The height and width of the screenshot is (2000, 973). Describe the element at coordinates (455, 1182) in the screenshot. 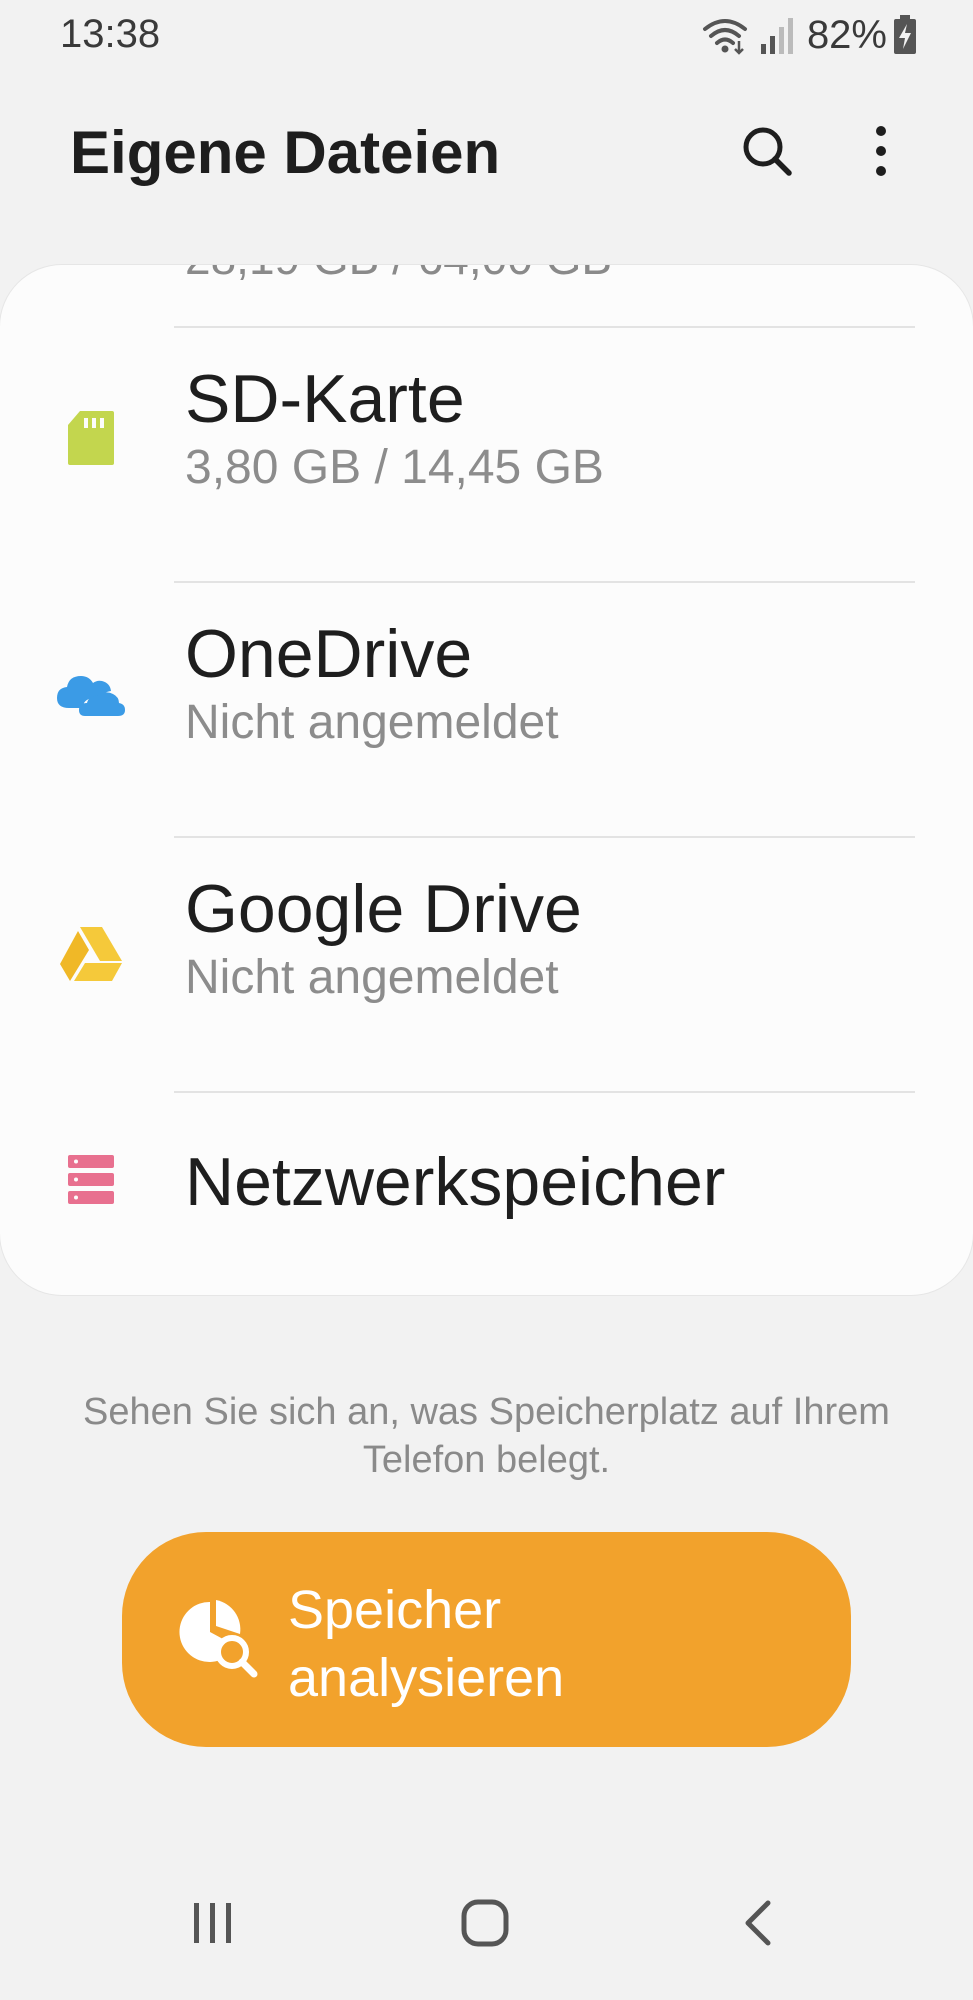

I see `item-title: Netzwerkspeicher` at that location.